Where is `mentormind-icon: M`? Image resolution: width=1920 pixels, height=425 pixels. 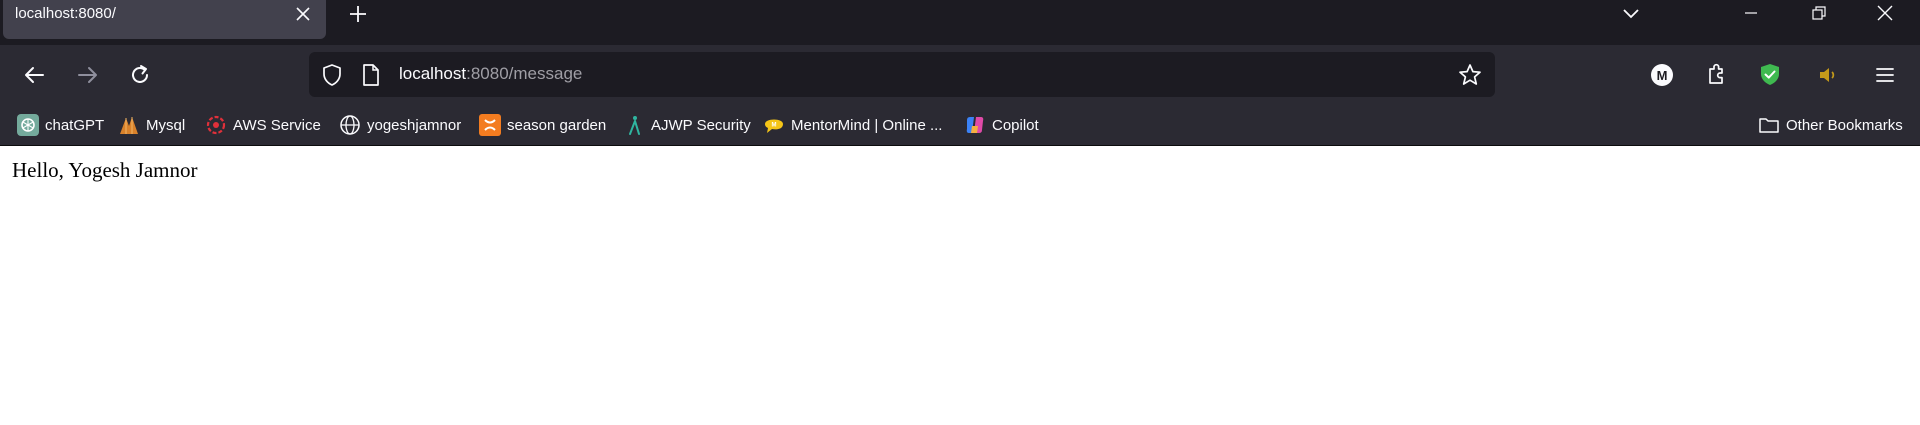 mentormind-icon: M is located at coordinates (774, 126).